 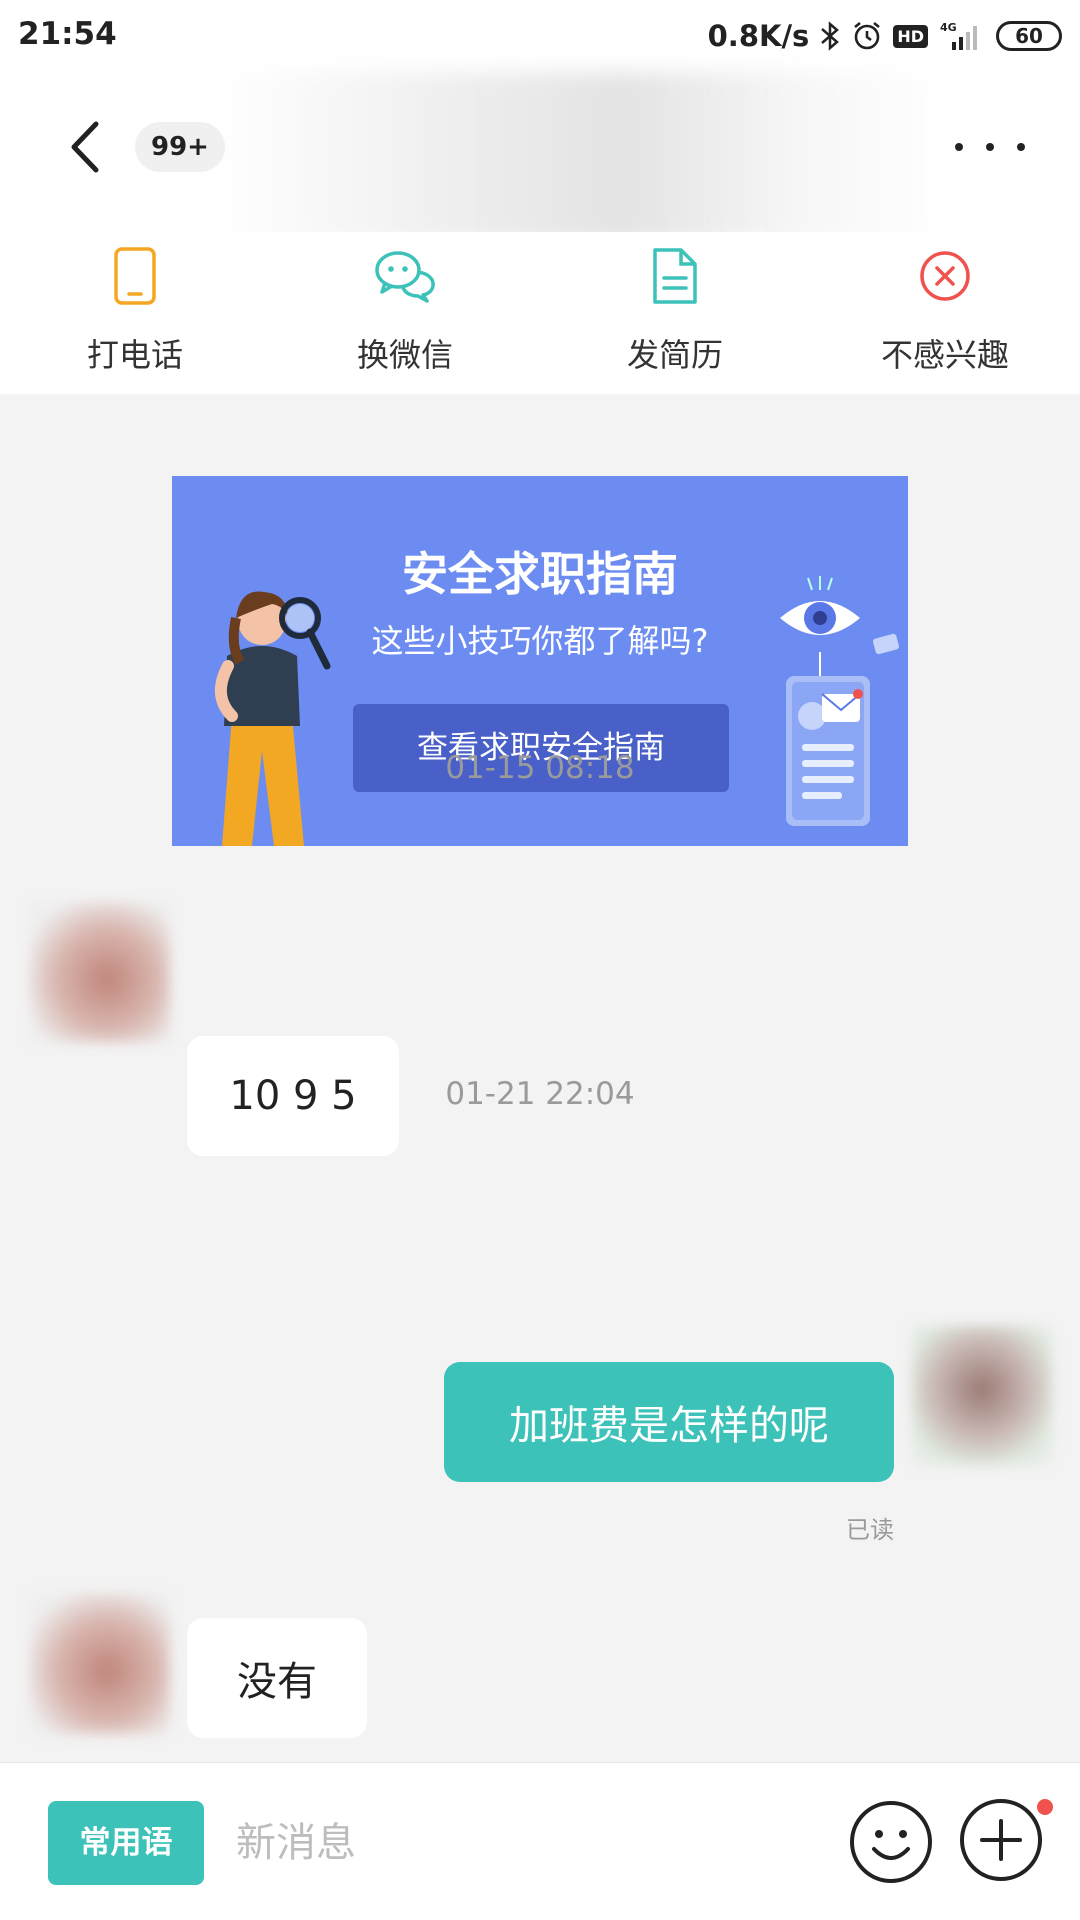 I want to click on status-bar: 21:54 0.8K/s HD 4G 60, so click(x=540, y=36).